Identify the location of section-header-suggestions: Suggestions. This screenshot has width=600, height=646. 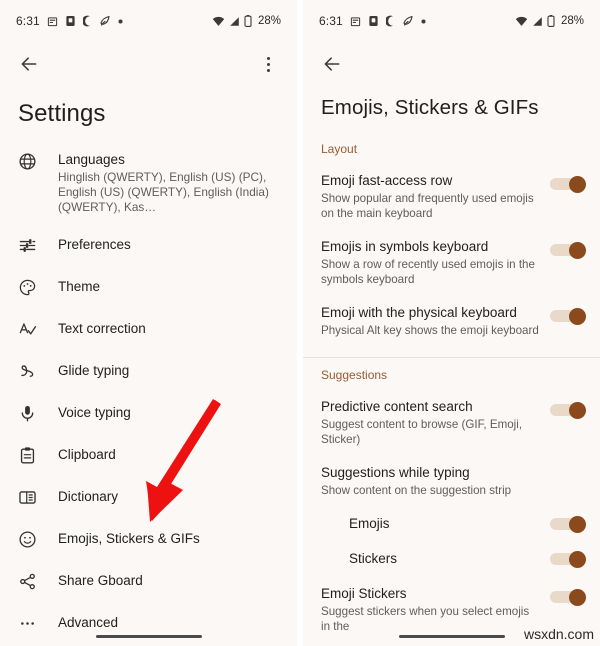
(354, 375).